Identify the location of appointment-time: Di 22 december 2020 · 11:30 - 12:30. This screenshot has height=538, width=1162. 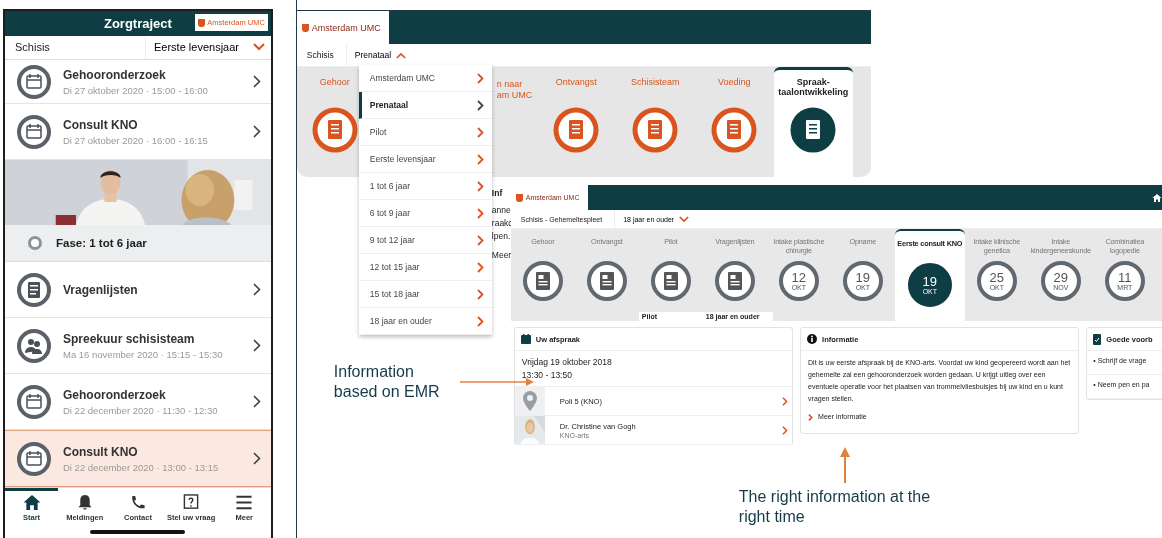
(141, 410).